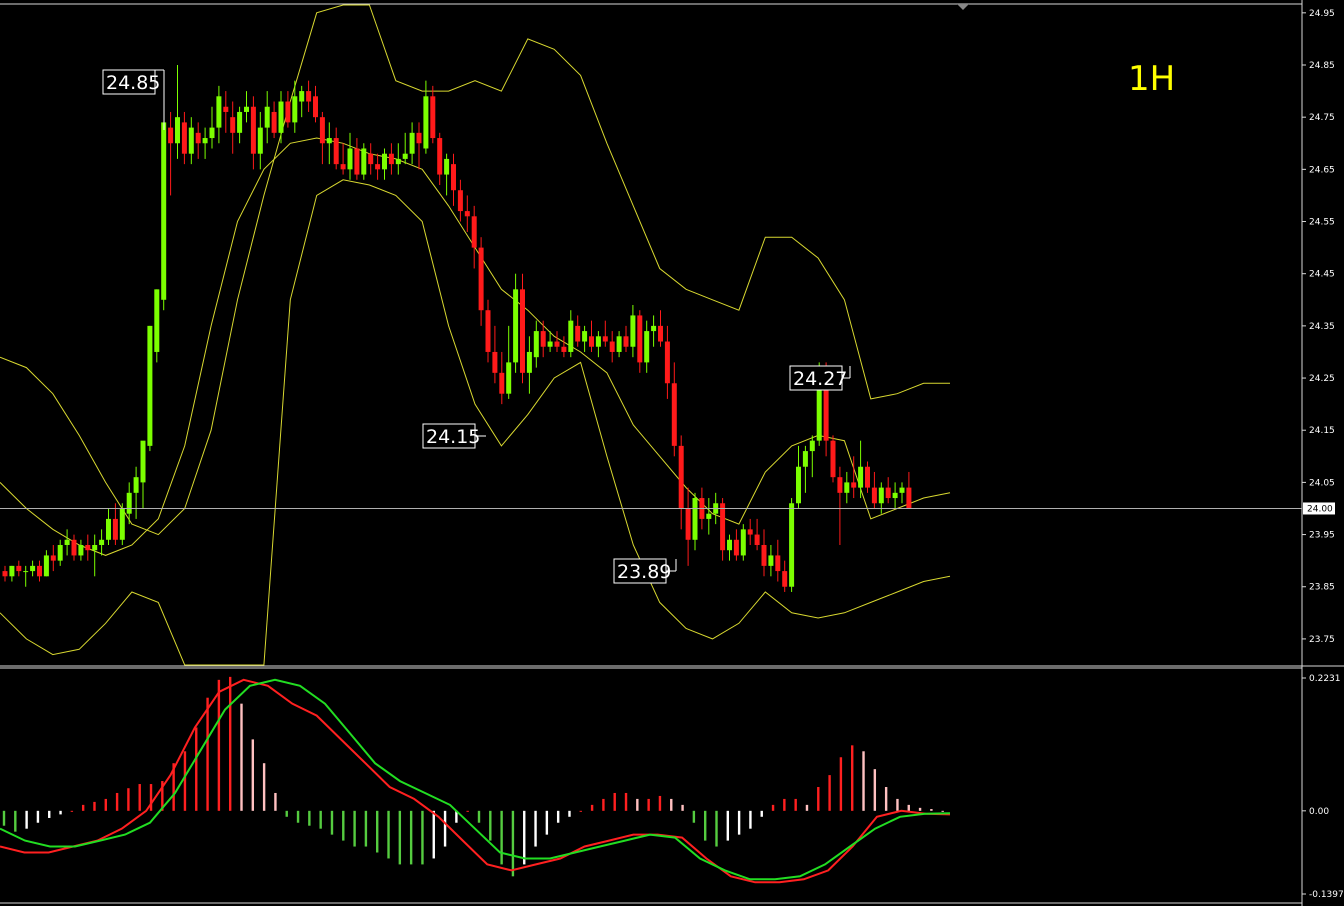 The image size is (1344, 906). I want to click on price-tick-label: 24.15, so click(1322, 431).